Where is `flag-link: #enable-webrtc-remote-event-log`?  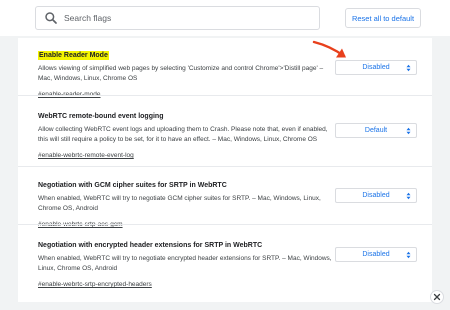 flag-link: #enable-webrtc-remote-event-log is located at coordinates (86, 156).